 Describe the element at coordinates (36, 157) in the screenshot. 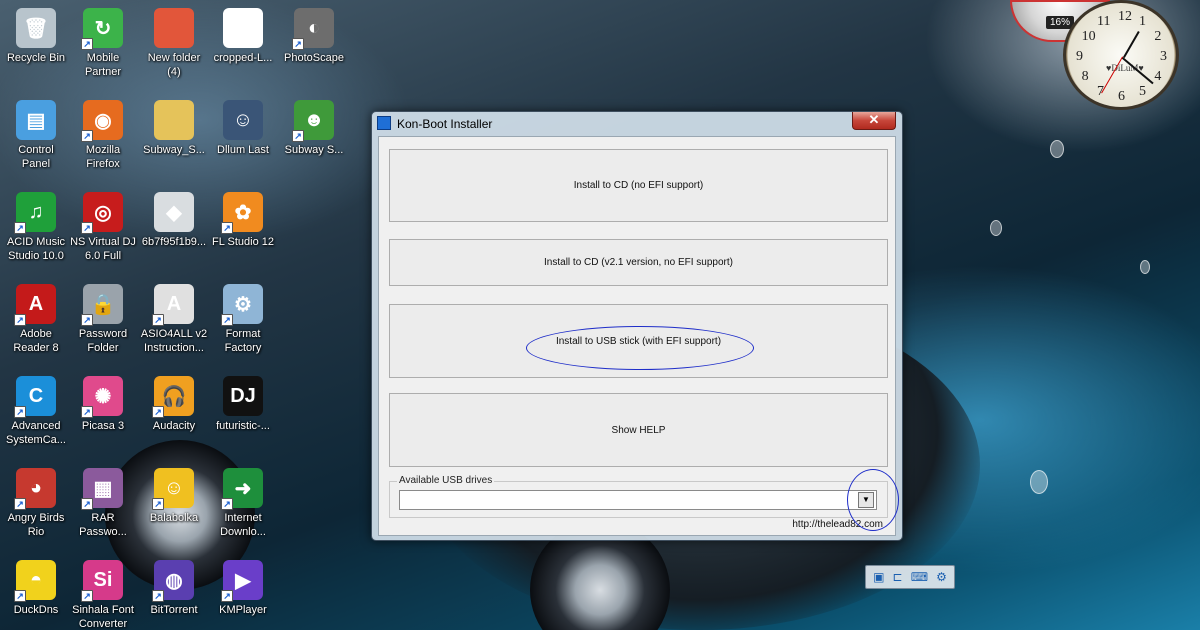

I see `desktop-icon-label: Control Panel` at that location.